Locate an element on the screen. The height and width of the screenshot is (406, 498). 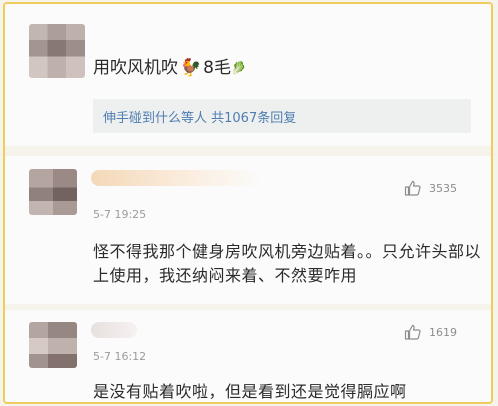
reply-summary-link: 伸手碰到什么等人 共1067条回复 is located at coordinates (199, 116).